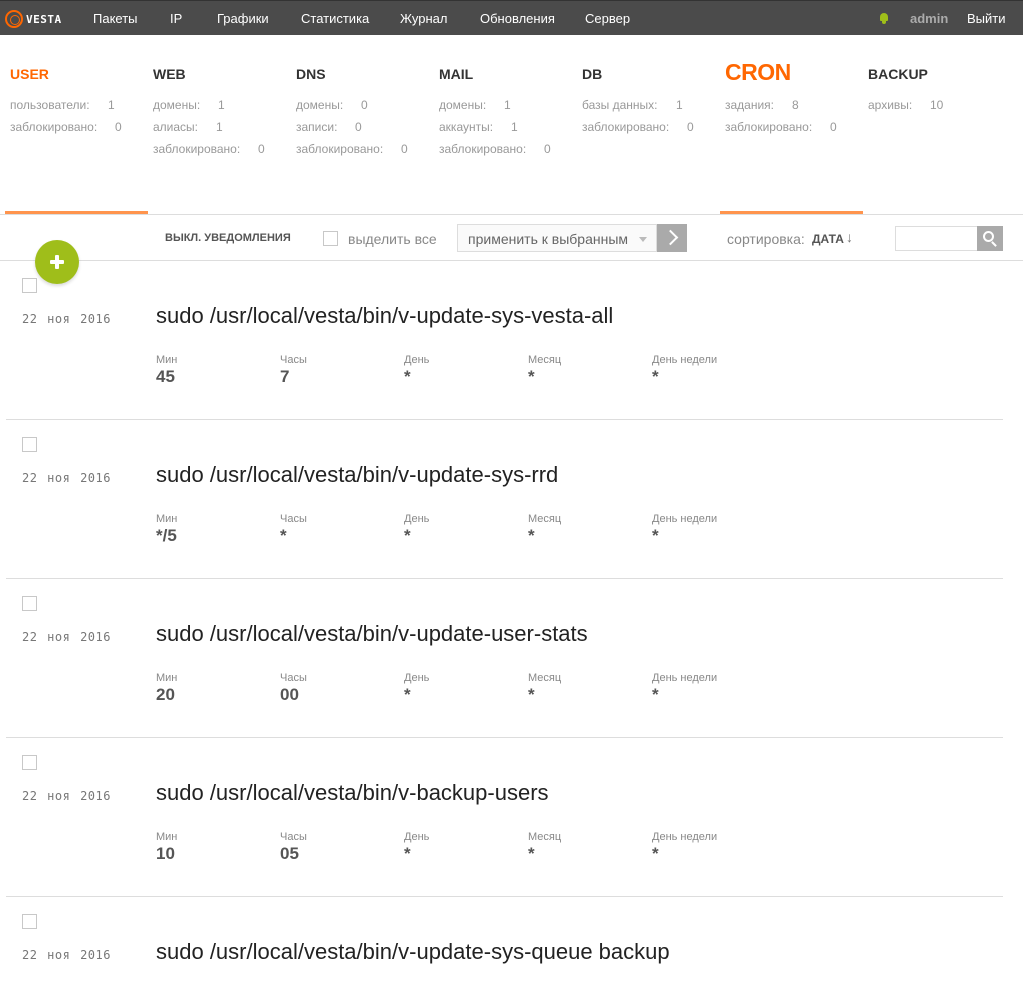 This screenshot has width=1023, height=986. Describe the element at coordinates (228, 238) in the screenshot. I see `mute-notifications-button: ВЫКЛ. УВЕДОМЛЕНИЯ` at that location.